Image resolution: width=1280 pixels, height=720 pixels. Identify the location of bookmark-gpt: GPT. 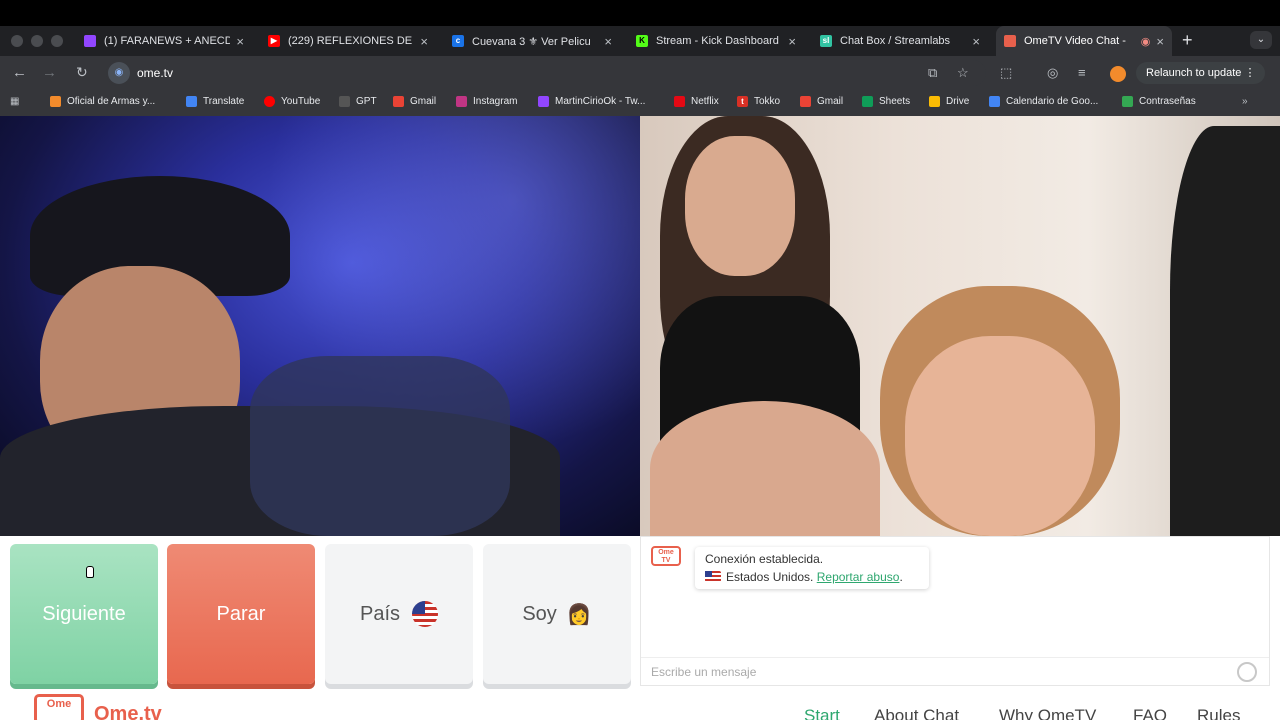
(358, 101).